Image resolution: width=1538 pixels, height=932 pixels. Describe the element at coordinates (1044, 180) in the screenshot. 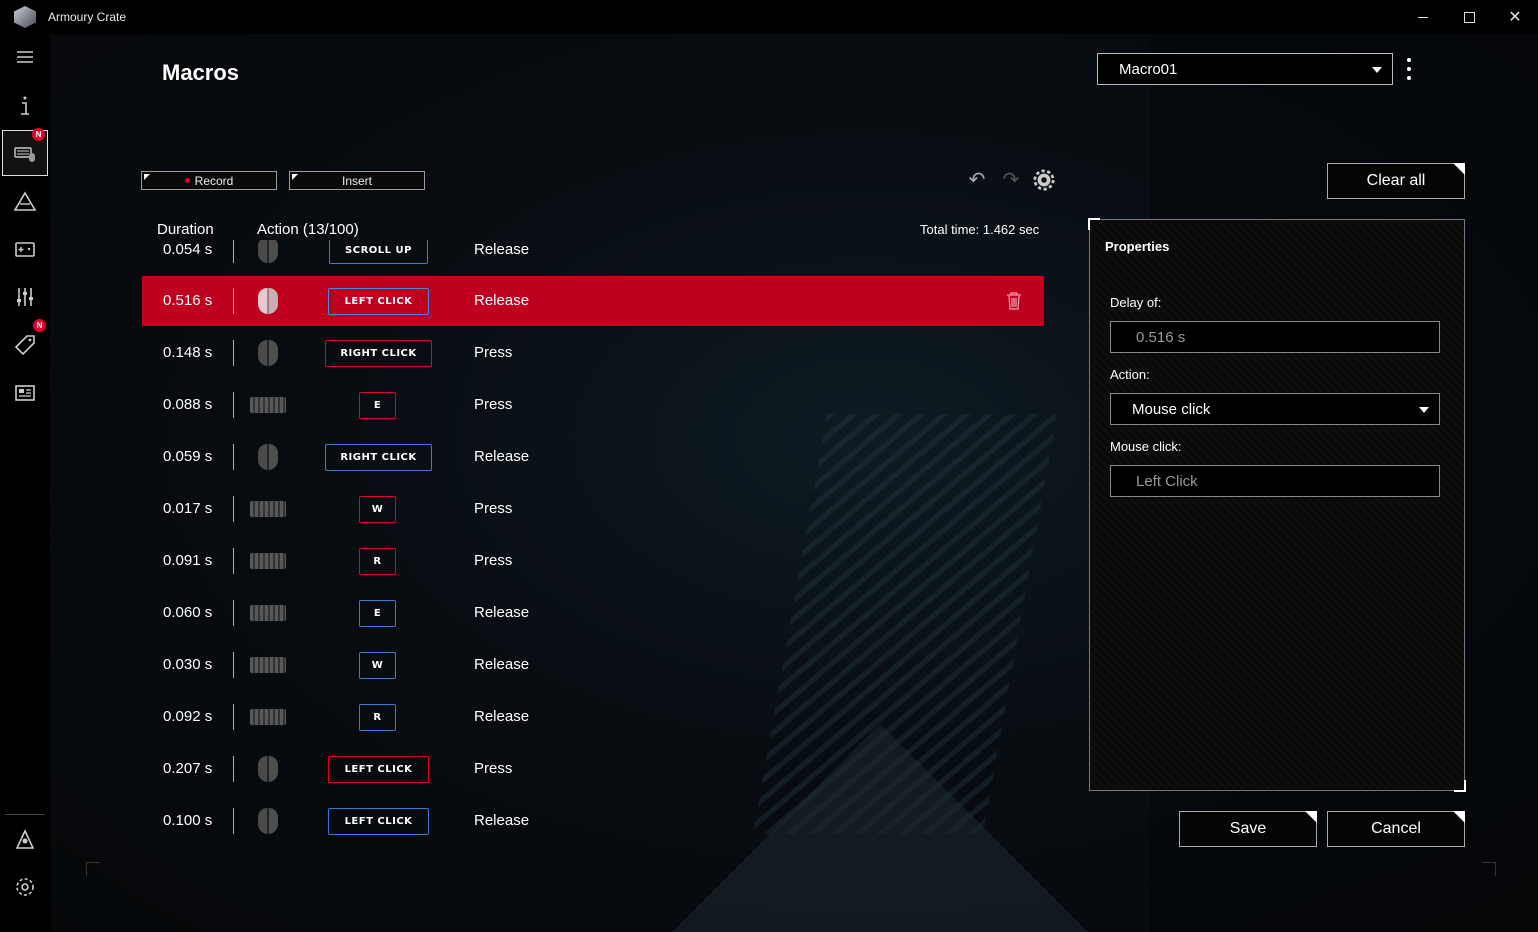

I see `macro-settings-icon` at that location.